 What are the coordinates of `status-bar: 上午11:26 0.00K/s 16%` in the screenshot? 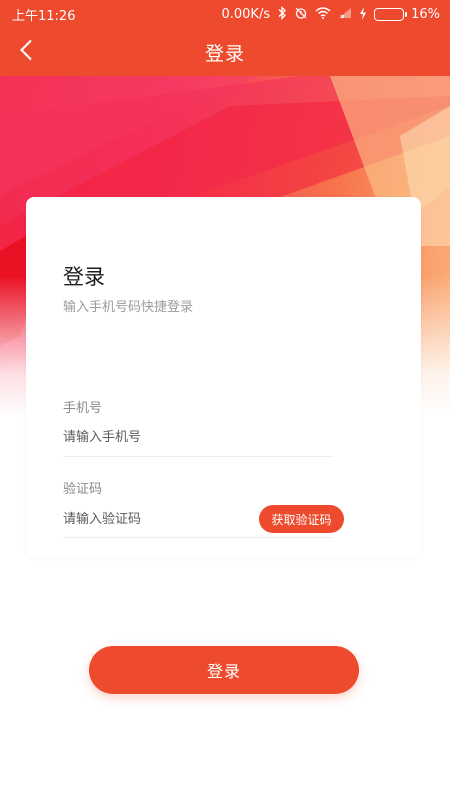 It's located at (225, 14).